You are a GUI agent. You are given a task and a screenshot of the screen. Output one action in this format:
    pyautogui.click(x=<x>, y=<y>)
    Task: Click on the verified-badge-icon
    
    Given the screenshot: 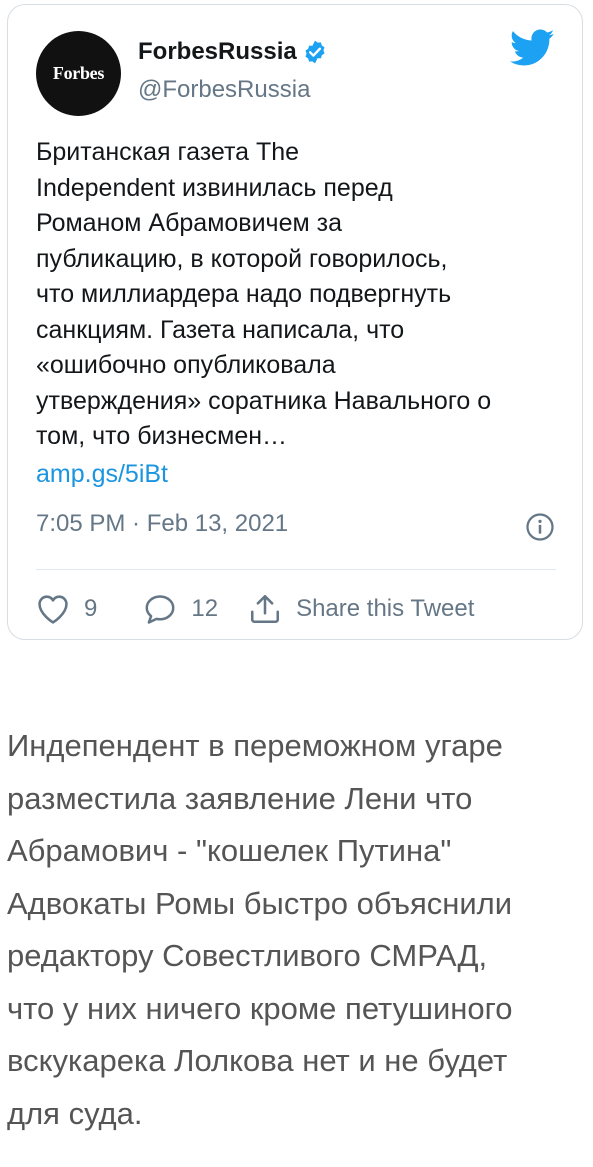 What is the action you would take?
    pyautogui.click(x=315, y=52)
    